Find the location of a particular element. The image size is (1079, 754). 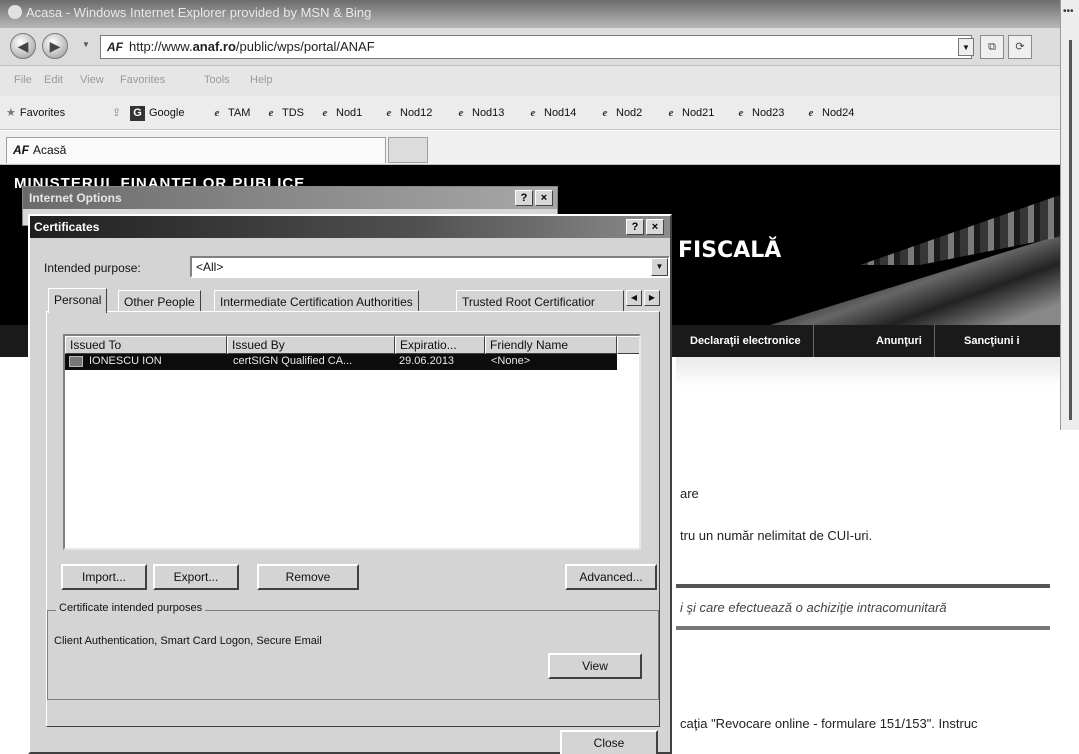

remove-button: Remove is located at coordinates (308, 577).